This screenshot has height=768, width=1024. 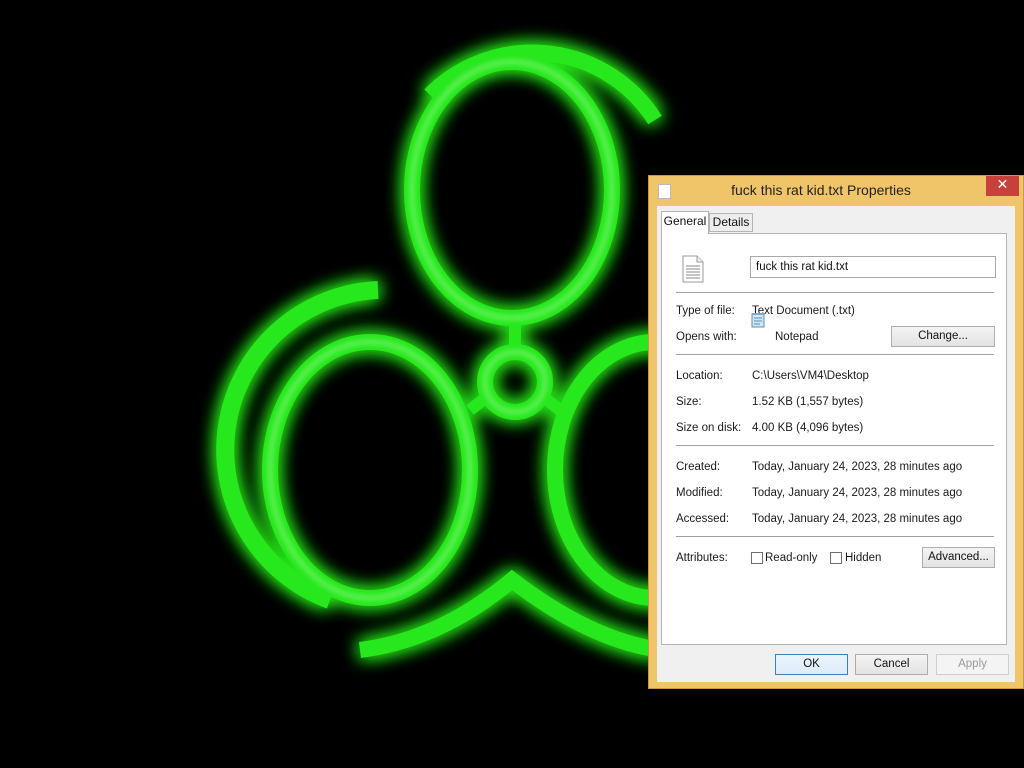 I want to click on size-on-disk-value: 4.00 KB (4,096 bytes), so click(x=808, y=428).